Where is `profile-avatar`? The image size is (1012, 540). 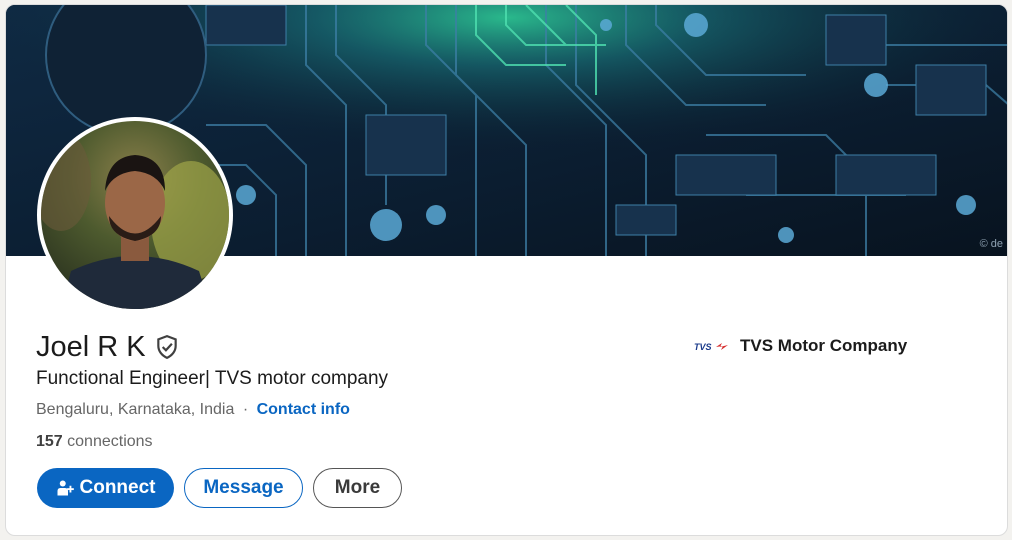
profile-avatar is located at coordinates (135, 215).